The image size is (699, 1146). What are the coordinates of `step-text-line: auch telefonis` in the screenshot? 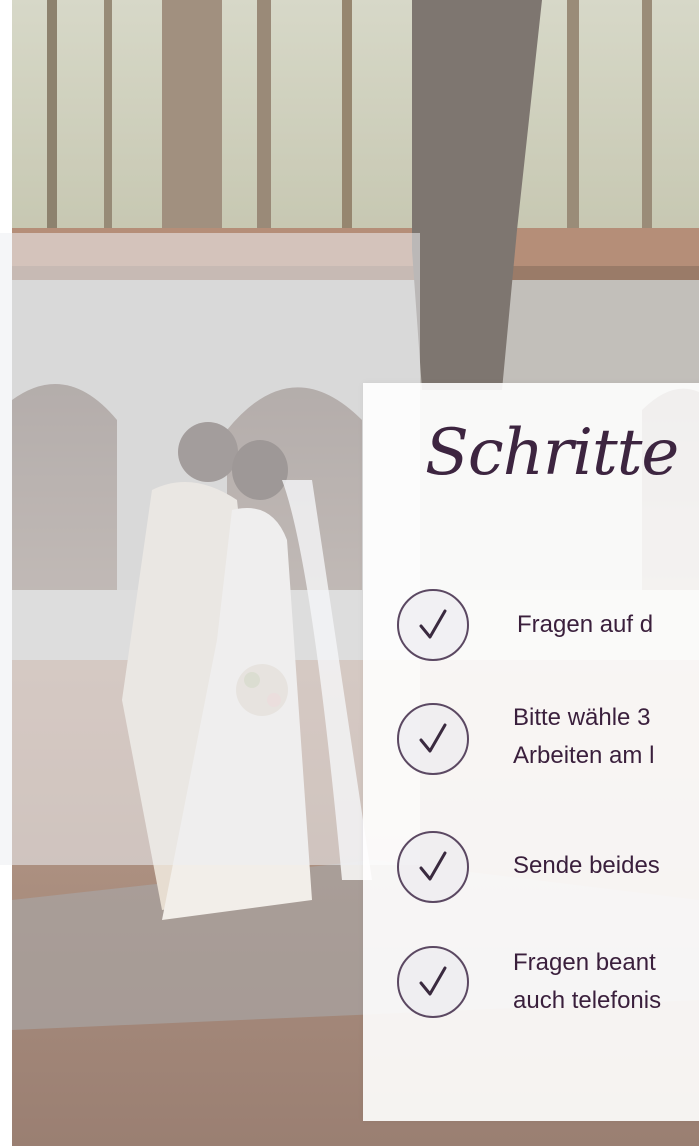 It's located at (587, 1000).